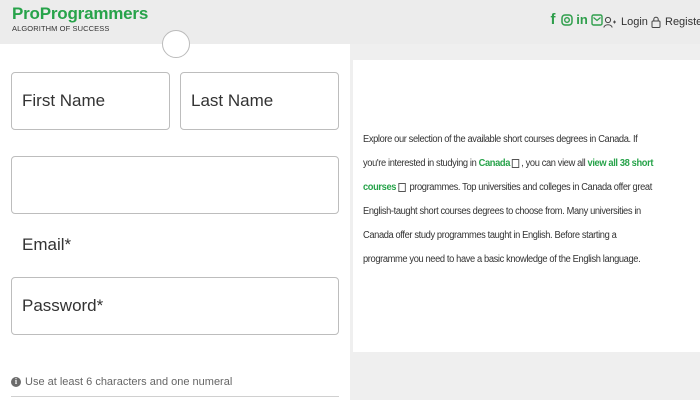 The width and height of the screenshot is (700, 400). Describe the element at coordinates (175, 185) in the screenshot. I see `email-field` at that location.